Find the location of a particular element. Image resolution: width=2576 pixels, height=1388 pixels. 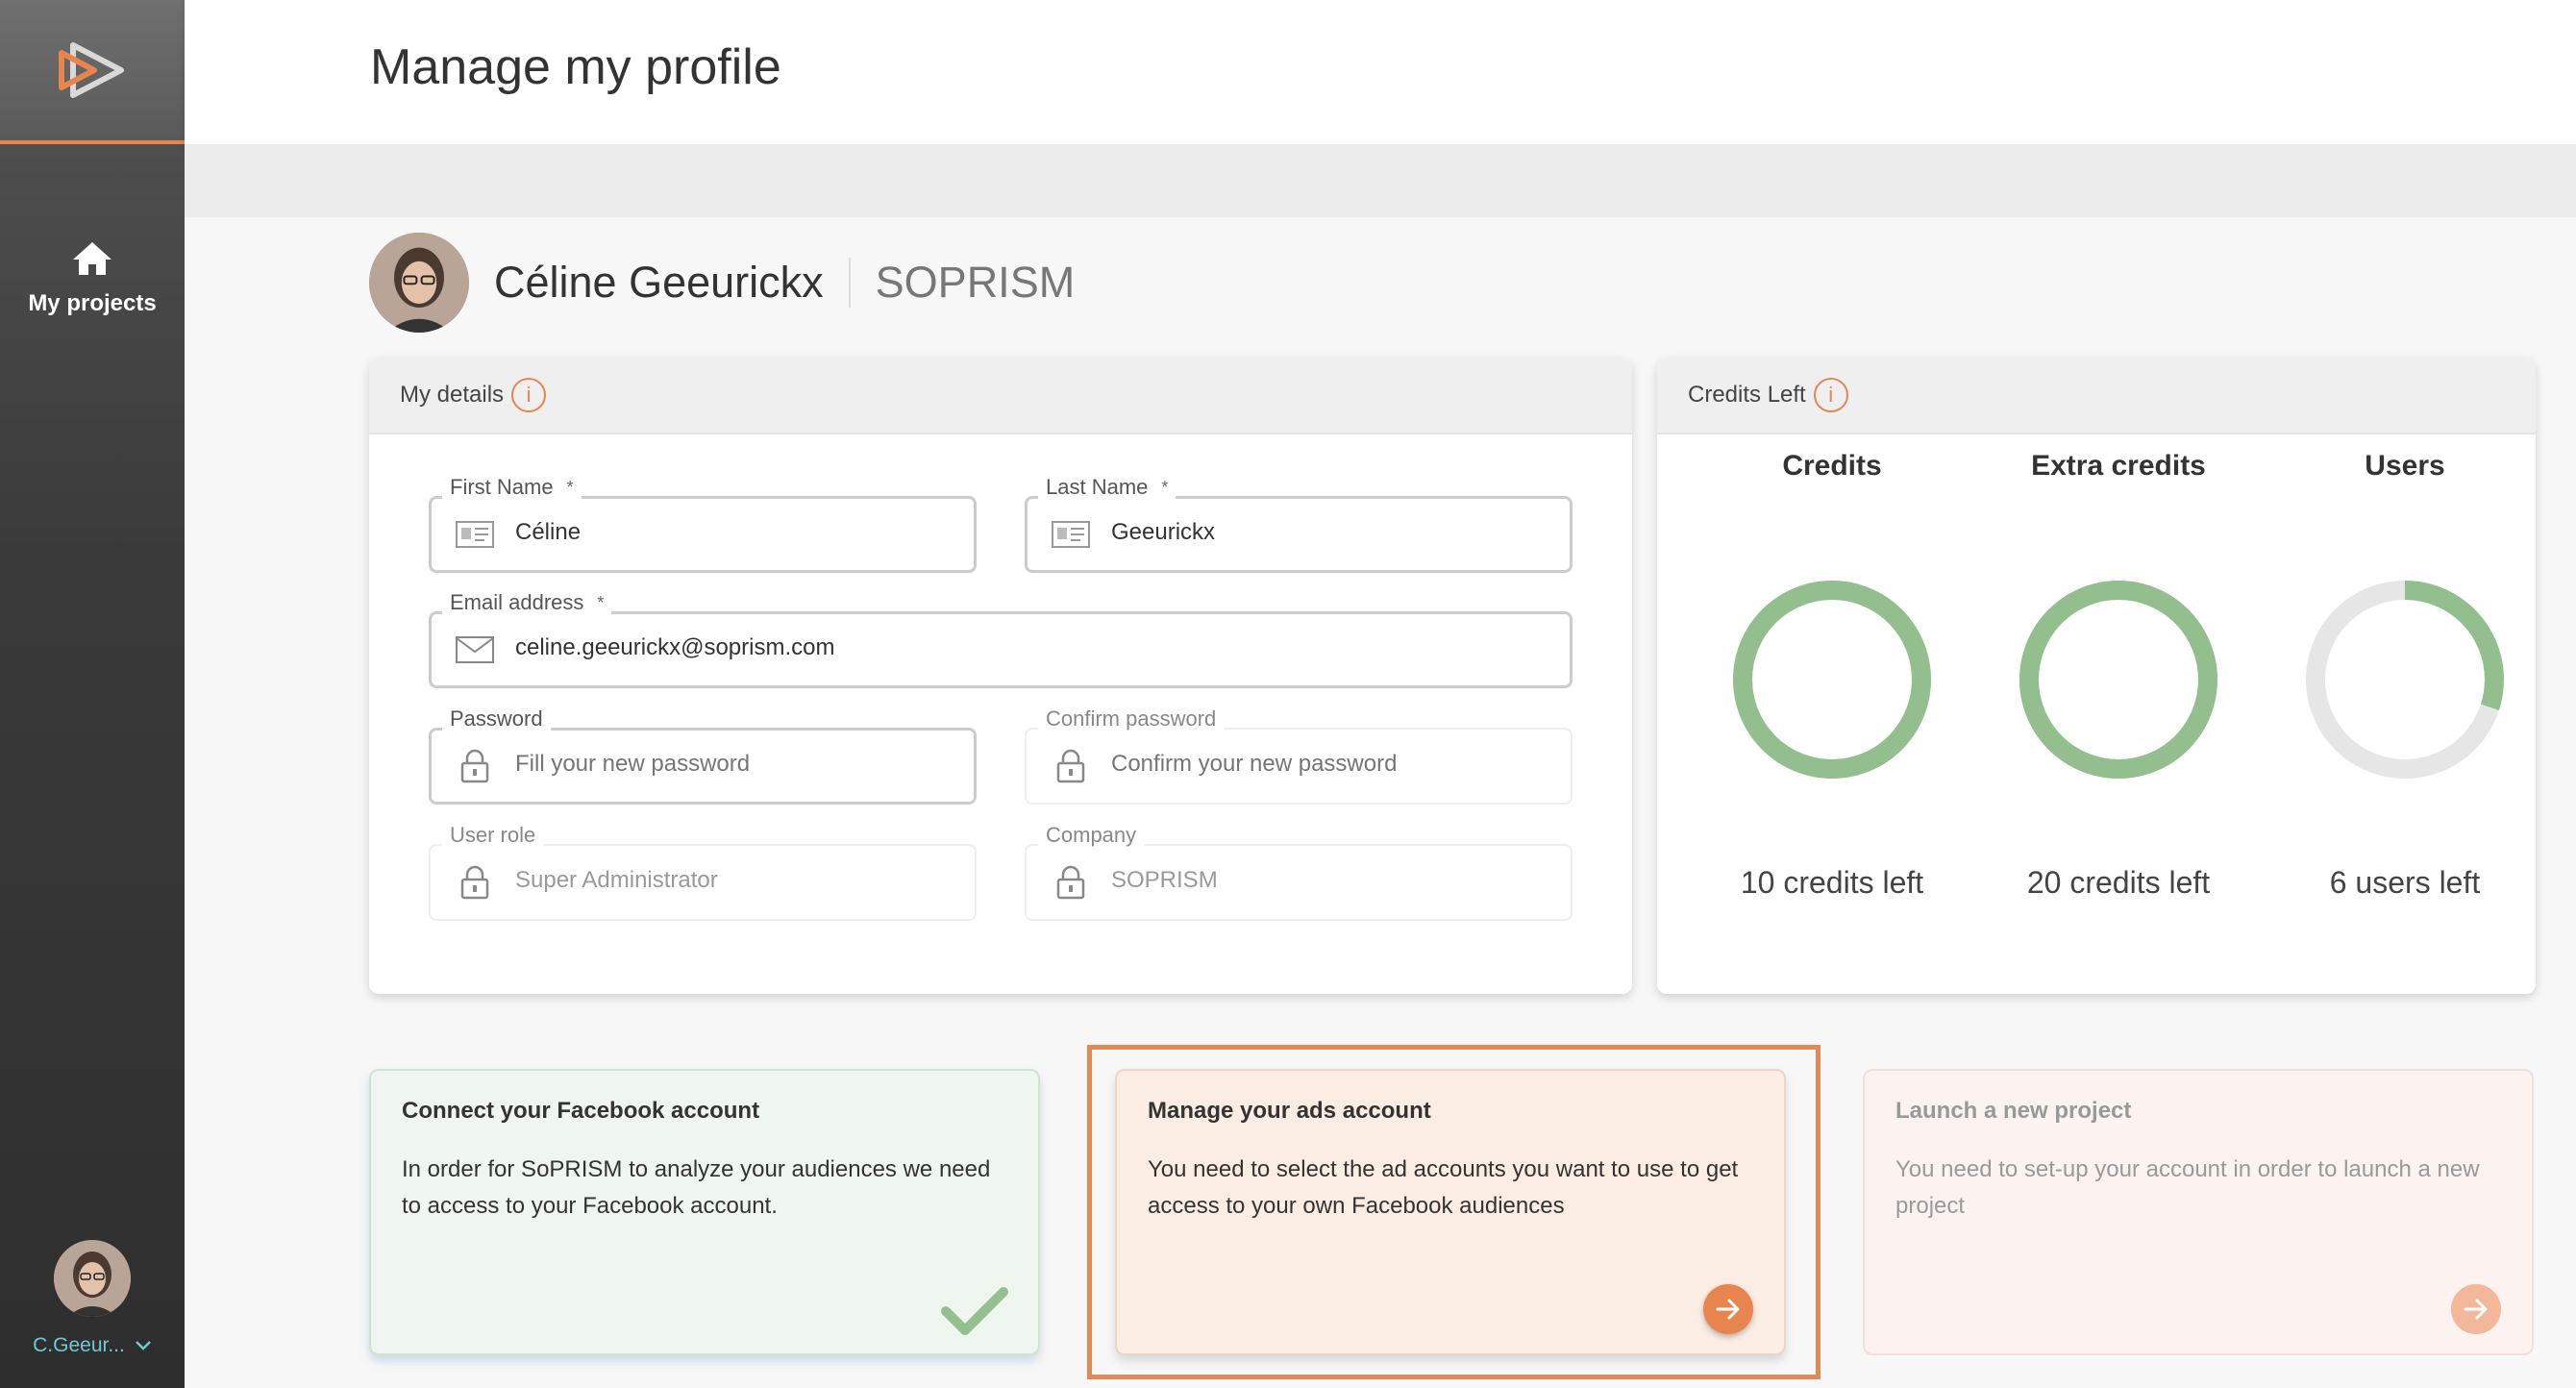

field-label: First Name * is located at coordinates (512, 487).